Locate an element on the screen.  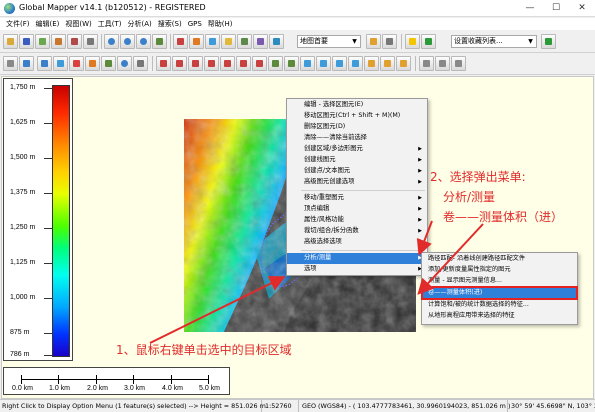
annotation-step1: 1、鼠标右键单击选中的目标区域 is located at coordinates (204, 350).